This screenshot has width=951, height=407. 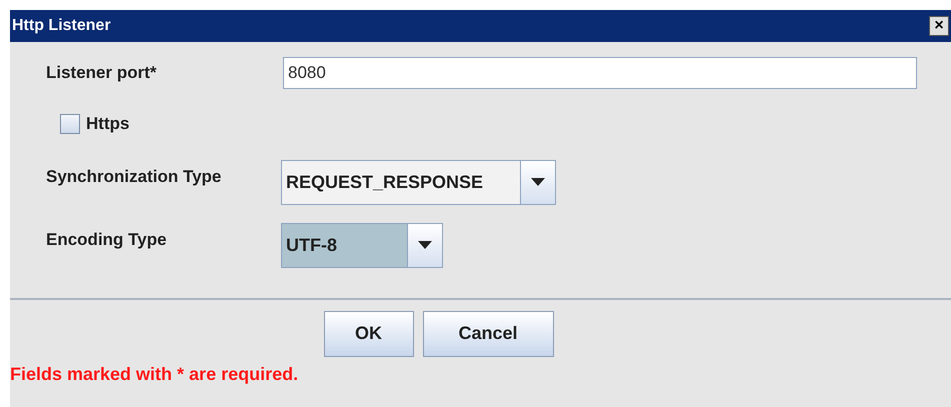 What do you see at coordinates (102, 73) in the screenshot?
I see `field-label: Listener port*` at bounding box center [102, 73].